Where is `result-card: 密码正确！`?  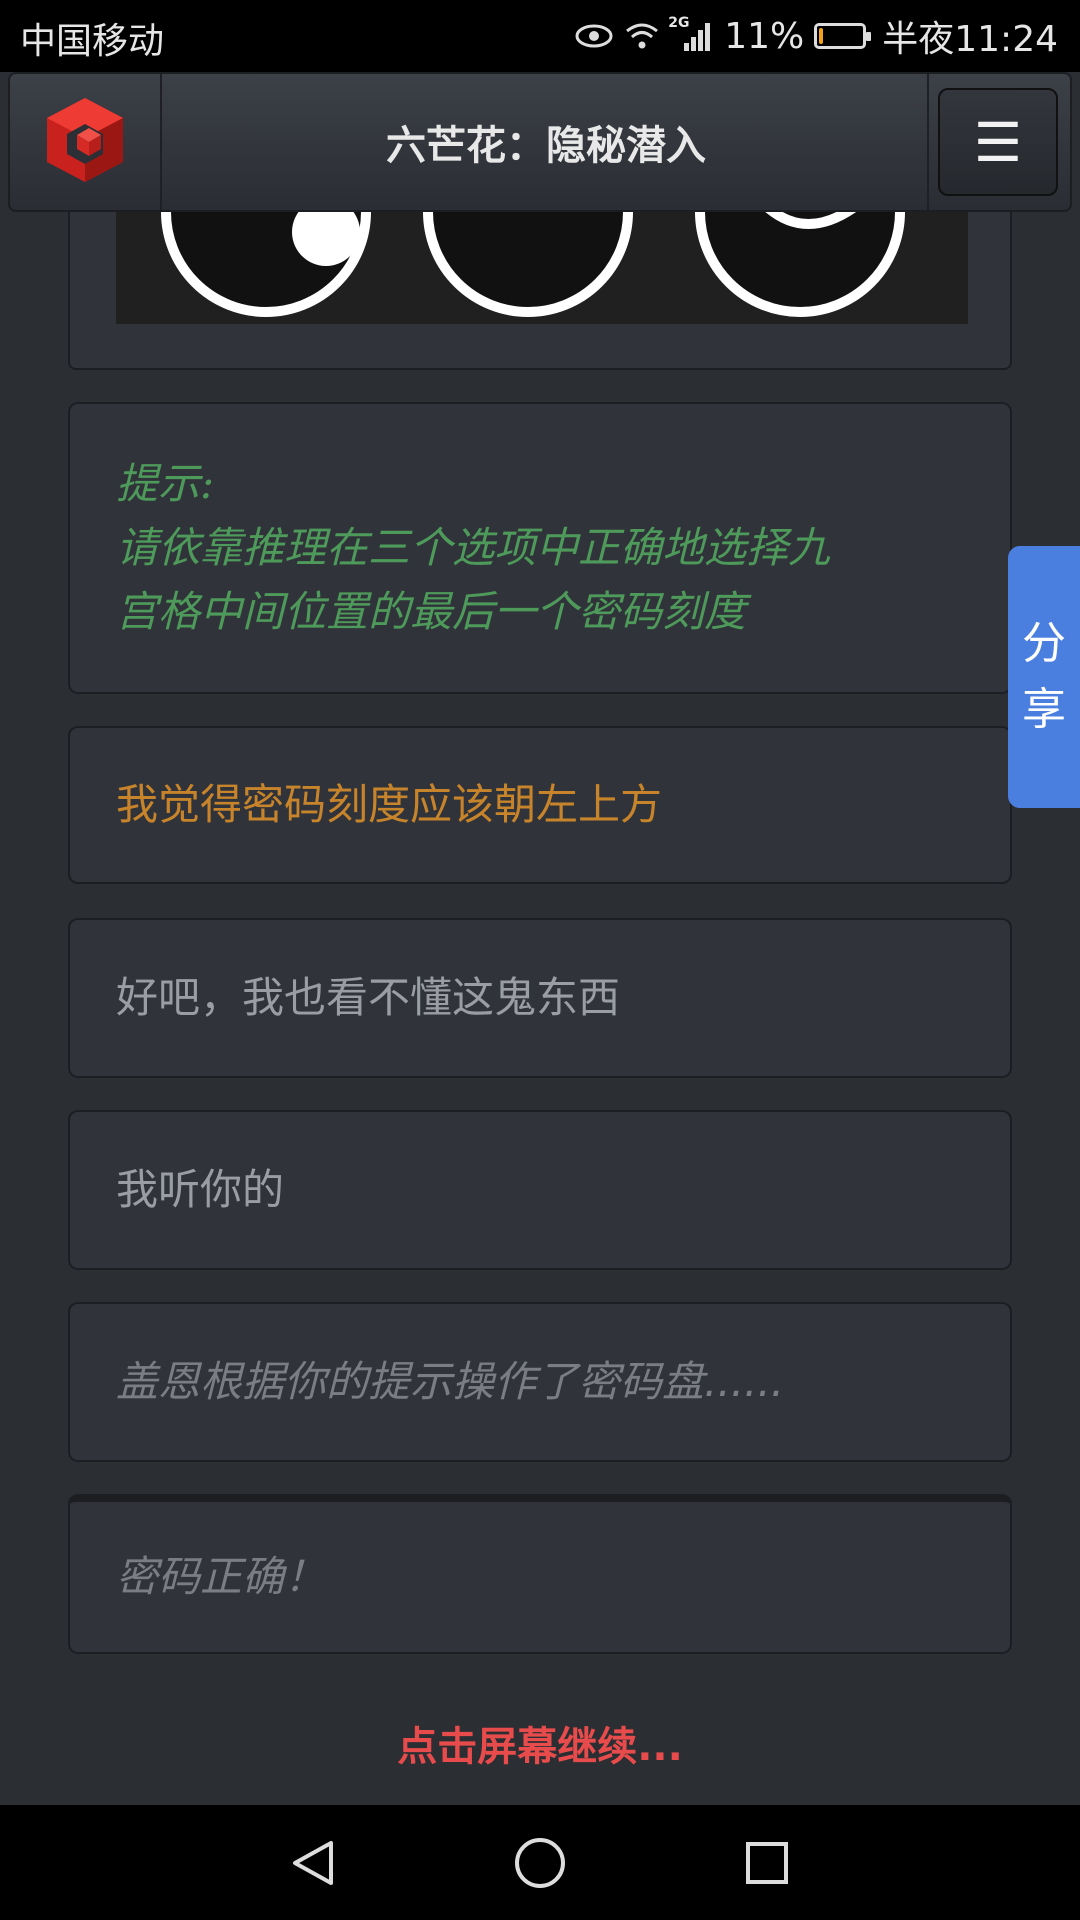
result-card: 密码正确！ is located at coordinates (540, 1574).